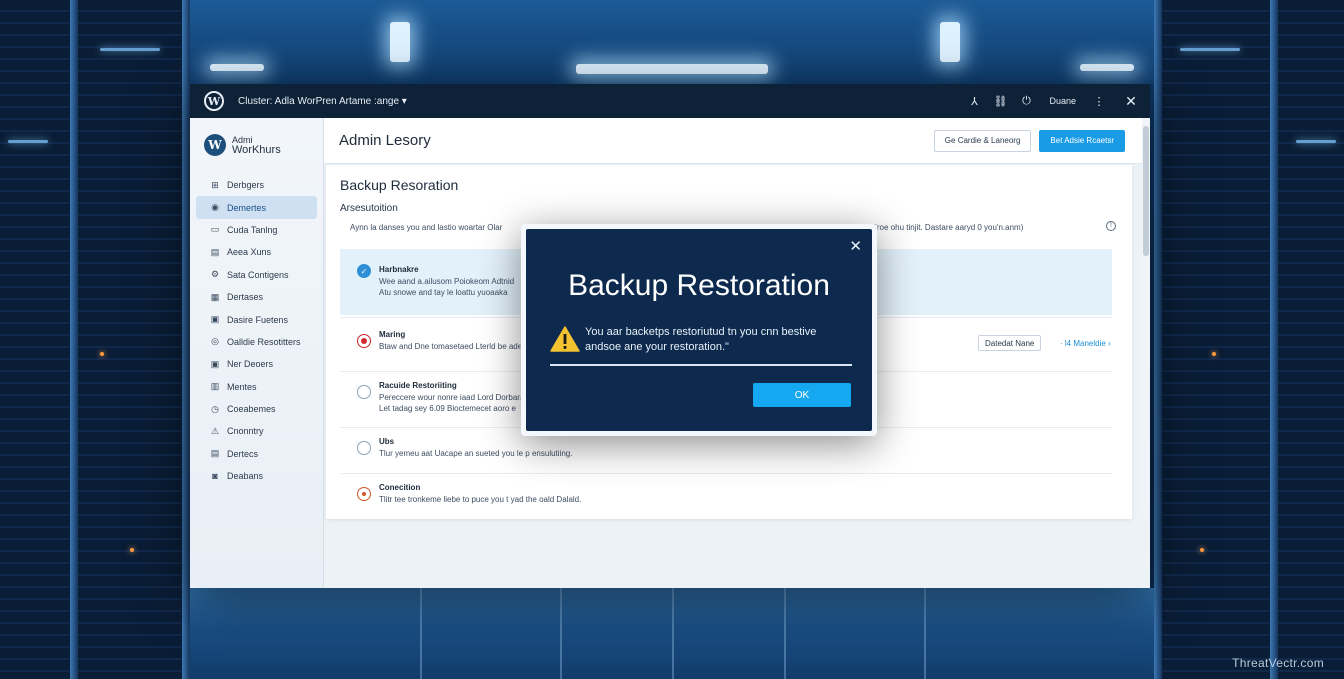 The width and height of the screenshot is (1344, 679). I want to click on page-title: Admin Lesory, so click(385, 140).